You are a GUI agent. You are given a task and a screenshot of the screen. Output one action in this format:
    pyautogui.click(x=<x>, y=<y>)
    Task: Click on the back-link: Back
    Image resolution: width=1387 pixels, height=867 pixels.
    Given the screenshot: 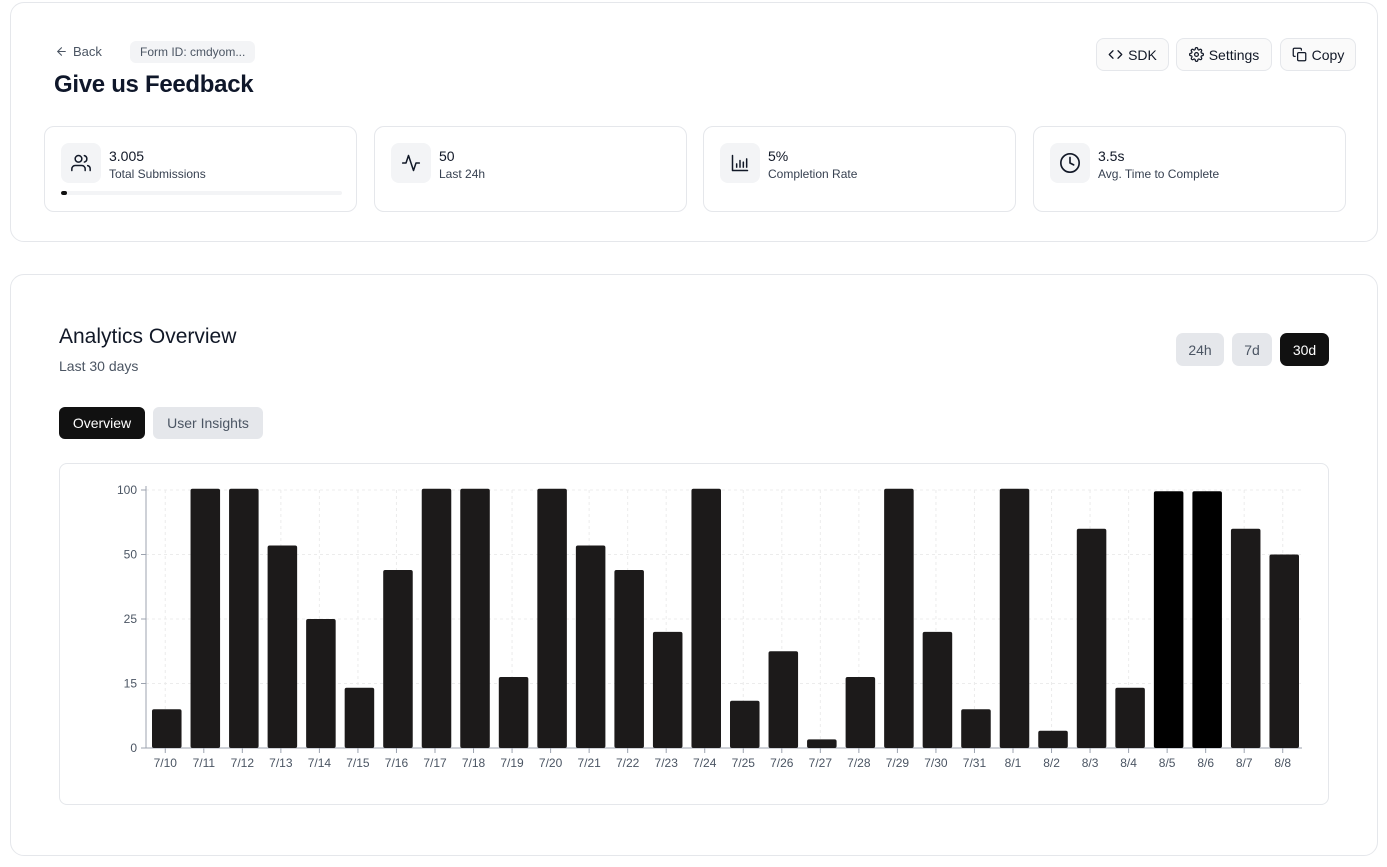 What is the action you would take?
    pyautogui.click(x=78, y=51)
    